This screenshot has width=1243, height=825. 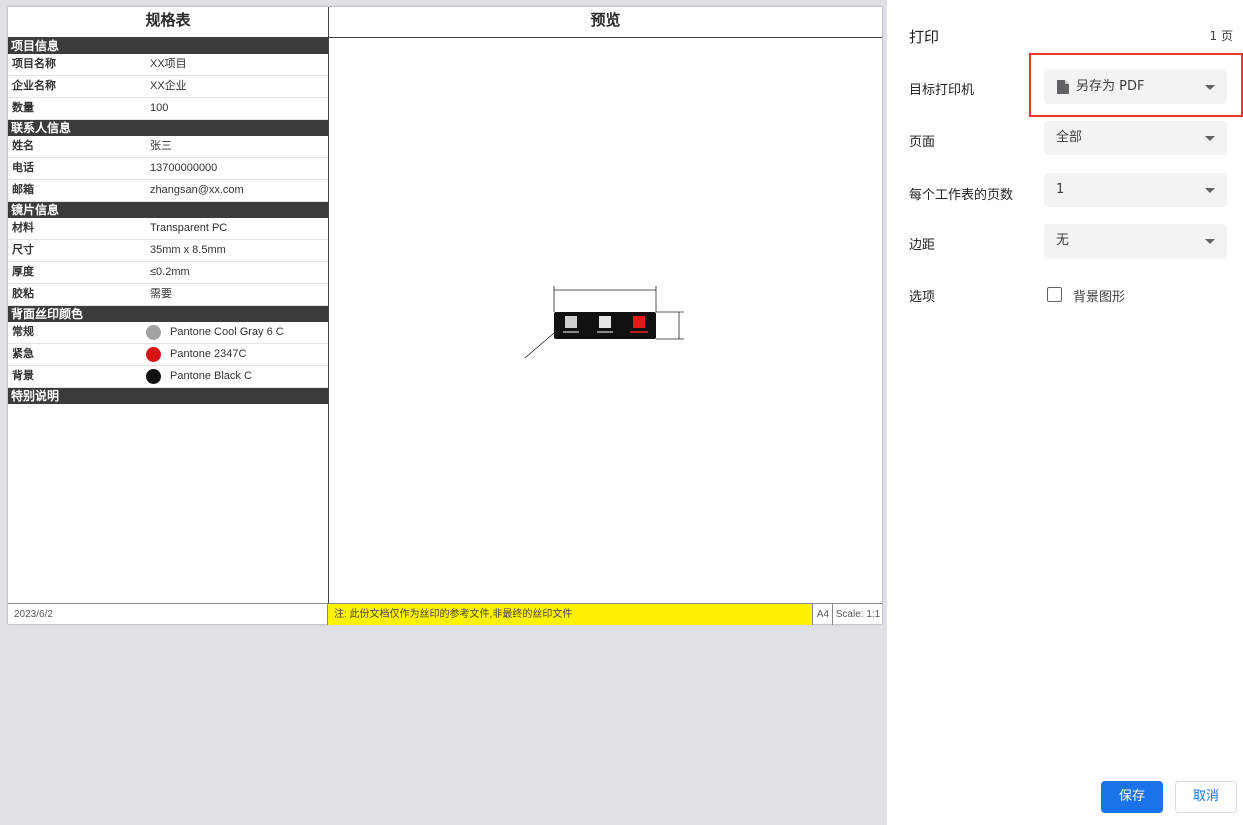 I want to click on margins-select: 无, so click(x=1135, y=241).